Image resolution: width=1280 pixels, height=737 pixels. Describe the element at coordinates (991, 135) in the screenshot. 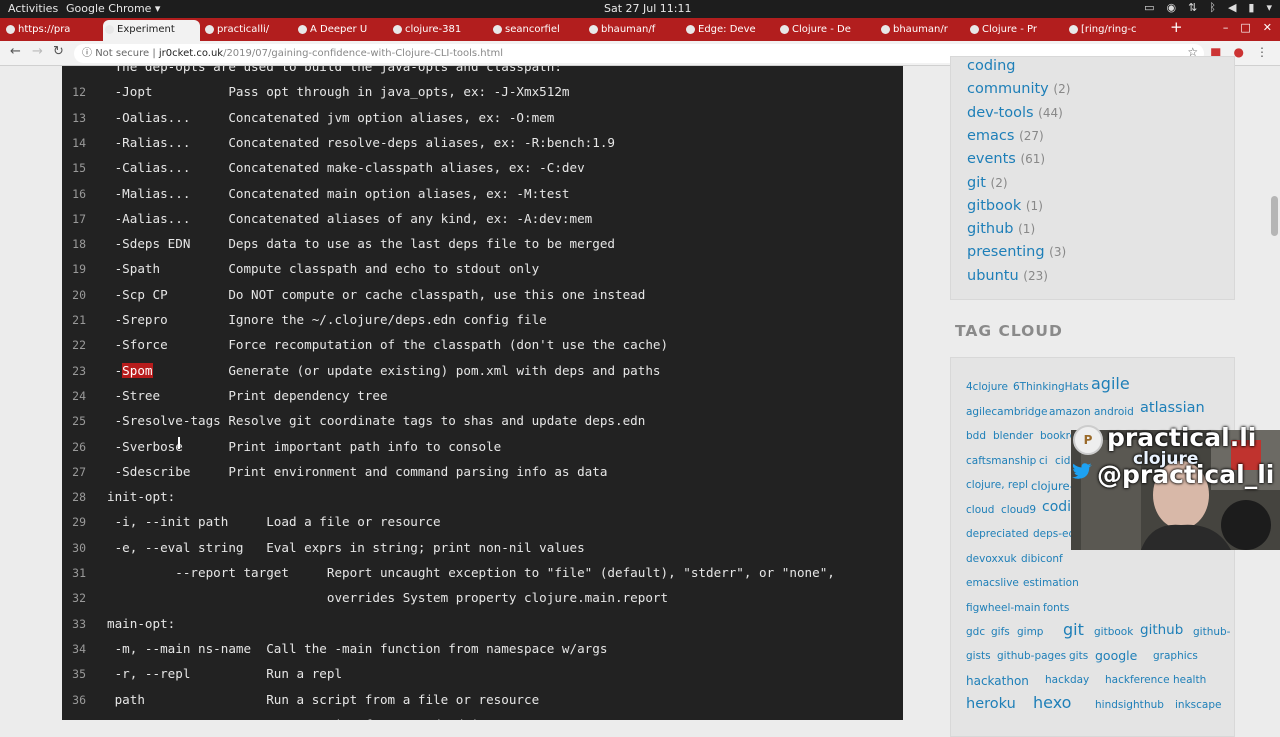

I see `category-name: emacs` at that location.